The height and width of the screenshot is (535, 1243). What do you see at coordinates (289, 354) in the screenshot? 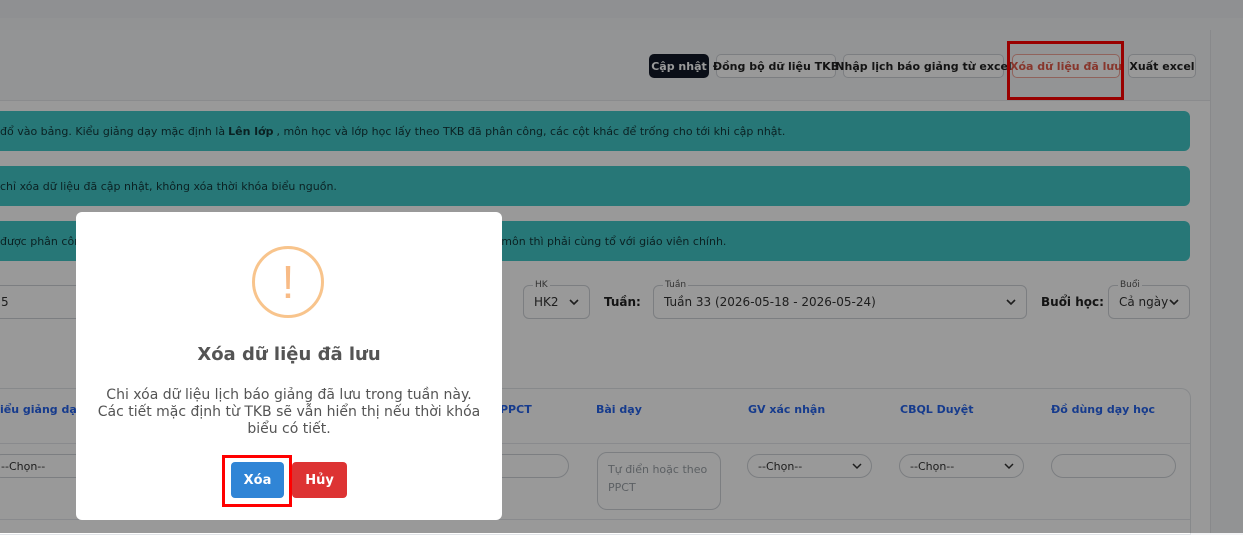
I see `dialog-title: Xóa dữ liệu đã lưu` at bounding box center [289, 354].